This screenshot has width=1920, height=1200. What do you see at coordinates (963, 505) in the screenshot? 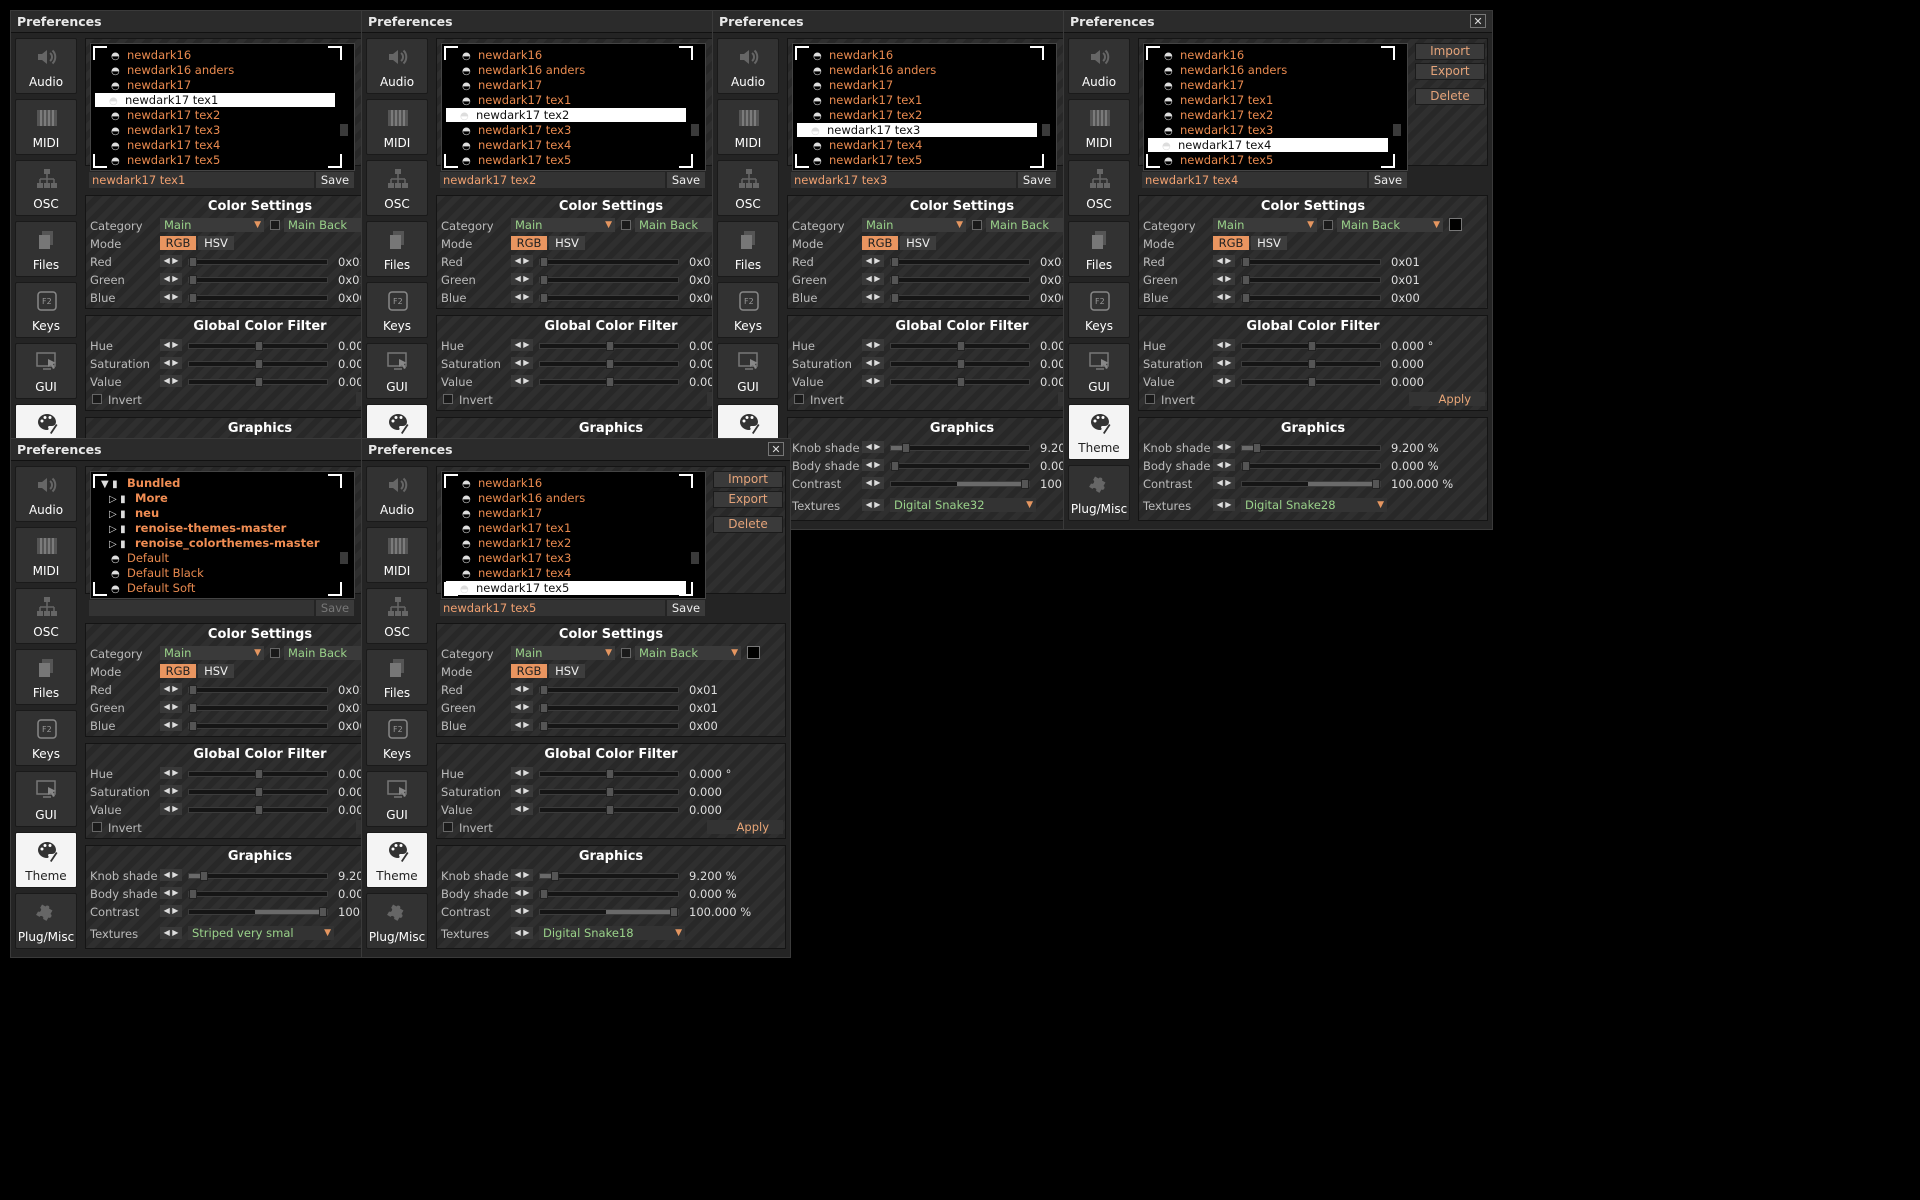
I see `textures-select: Digital Snake32 ▼` at bounding box center [963, 505].